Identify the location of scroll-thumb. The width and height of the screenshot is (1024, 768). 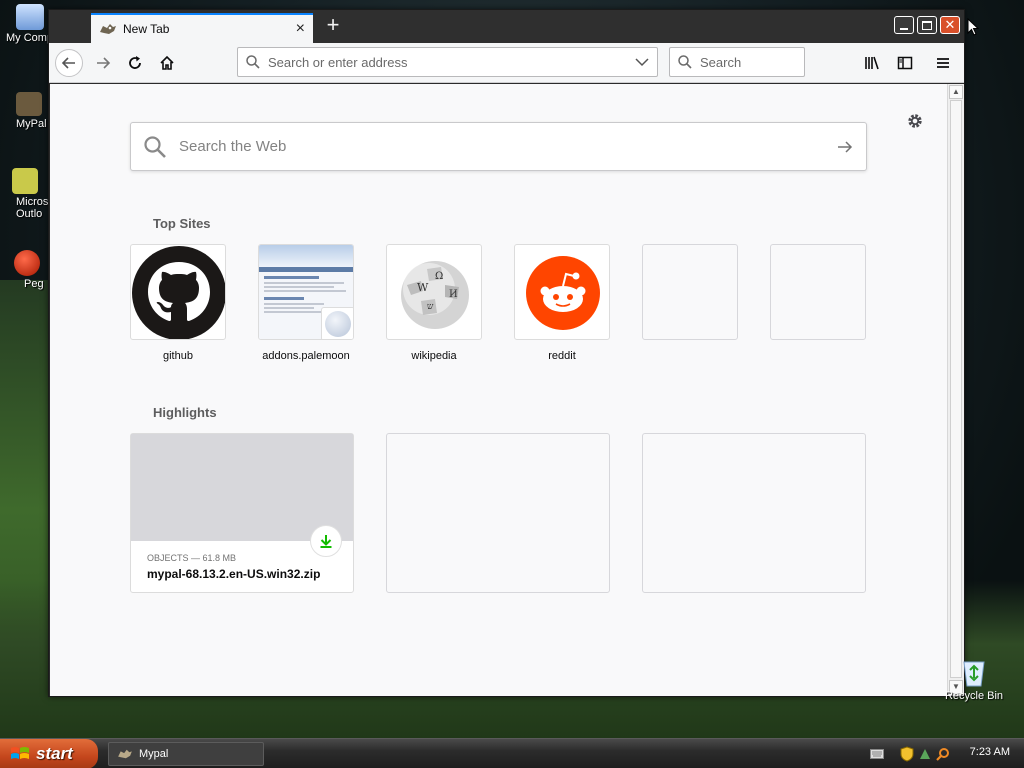
(956, 389).